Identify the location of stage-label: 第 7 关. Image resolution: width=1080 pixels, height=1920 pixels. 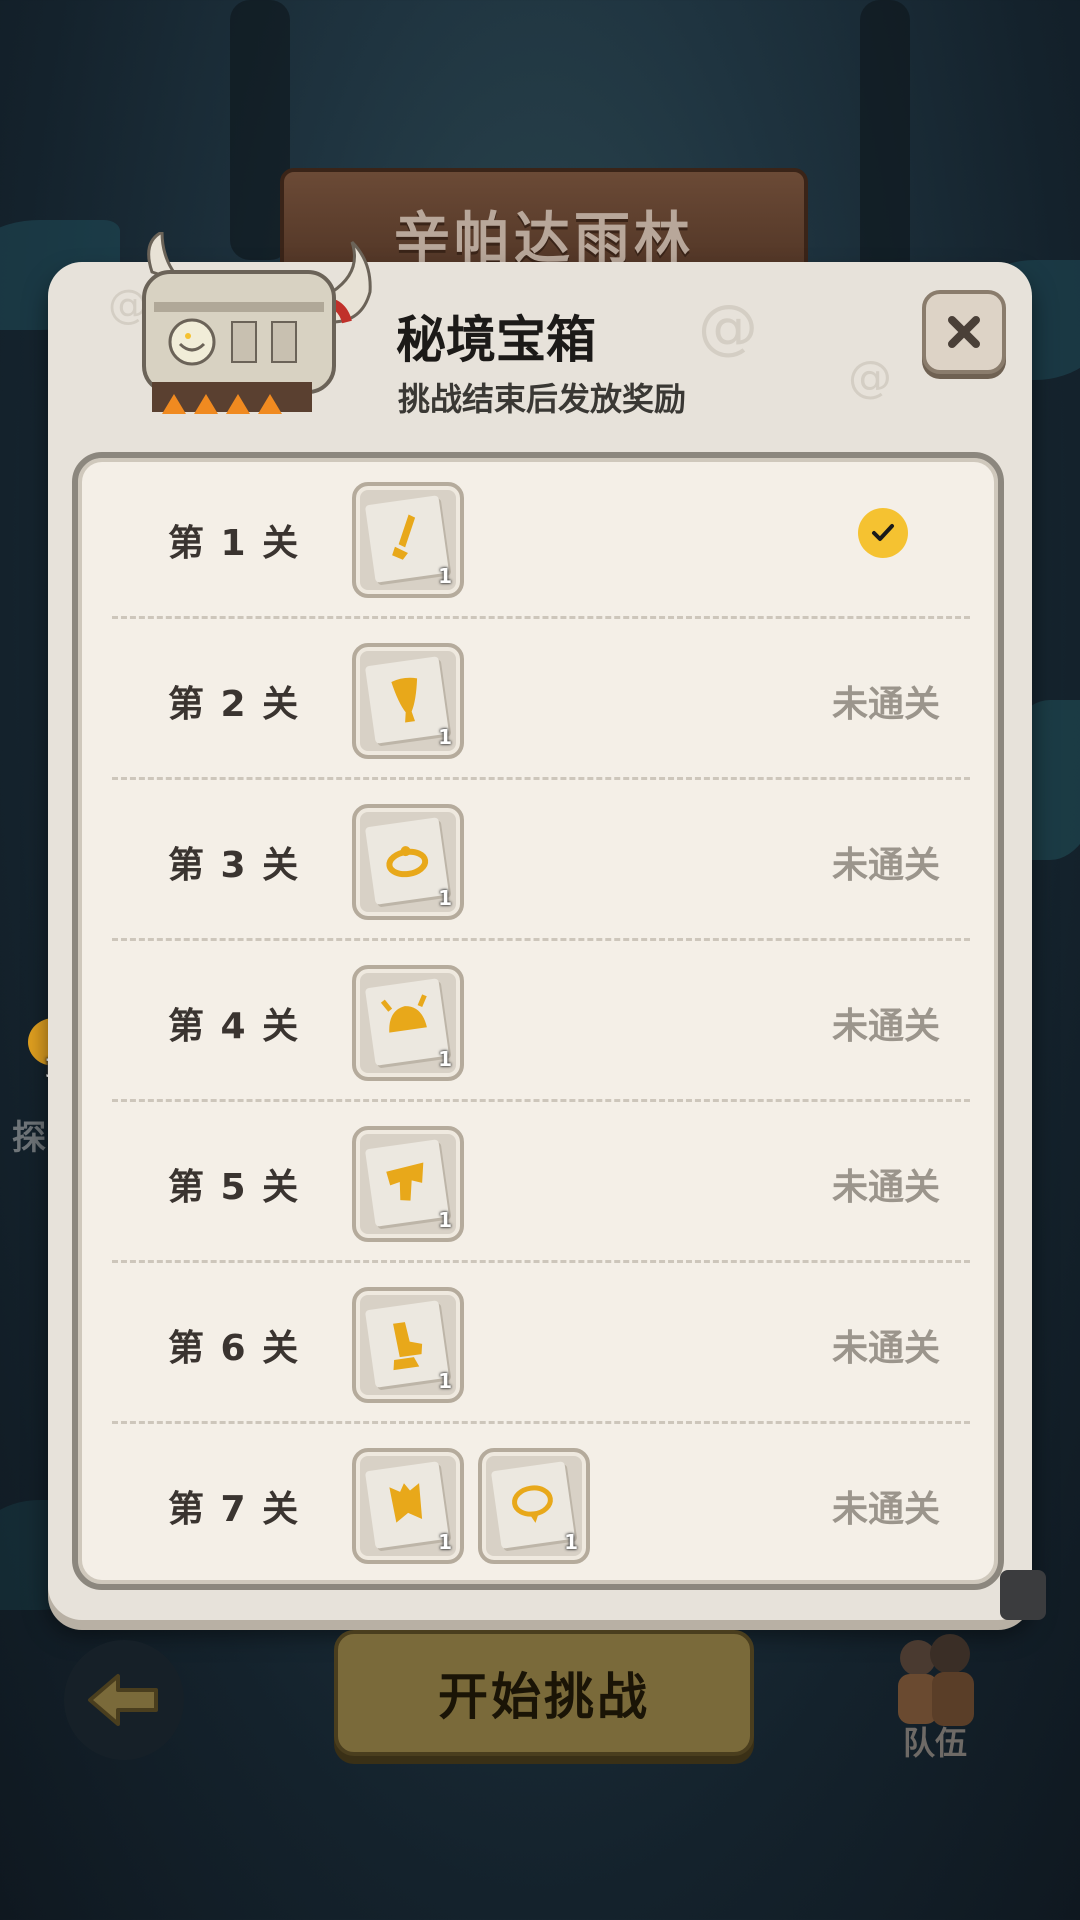
(234, 1509).